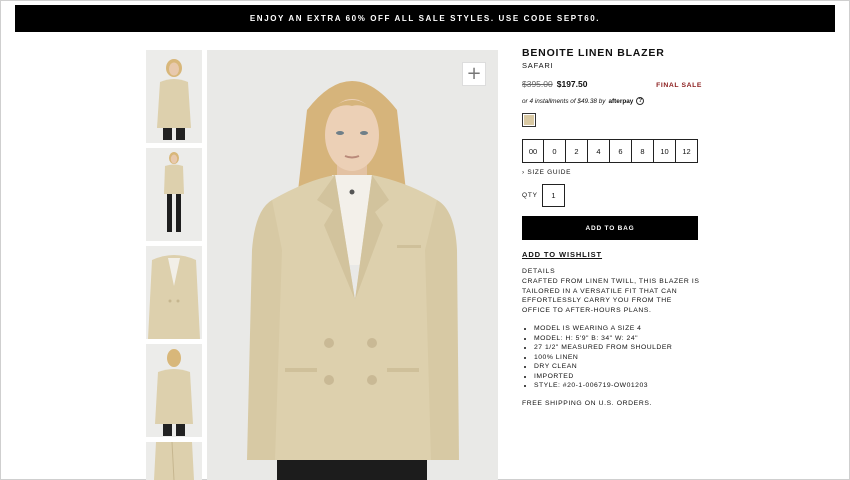  What do you see at coordinates (577, 151) in the screenshot?
I see `size-option: 2` at bounding box center [577, 151].